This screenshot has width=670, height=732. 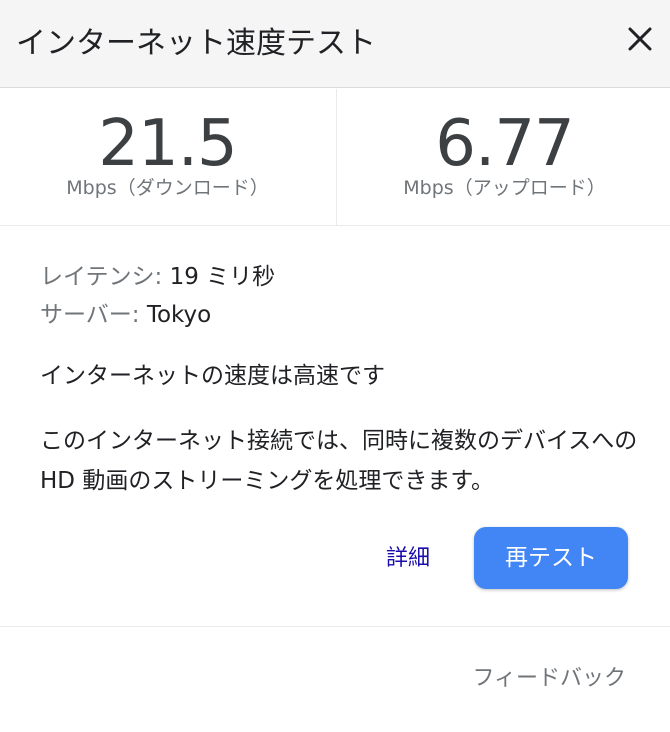 I want to click on feedback-link: フィードバック, so click(x=549, y=679).